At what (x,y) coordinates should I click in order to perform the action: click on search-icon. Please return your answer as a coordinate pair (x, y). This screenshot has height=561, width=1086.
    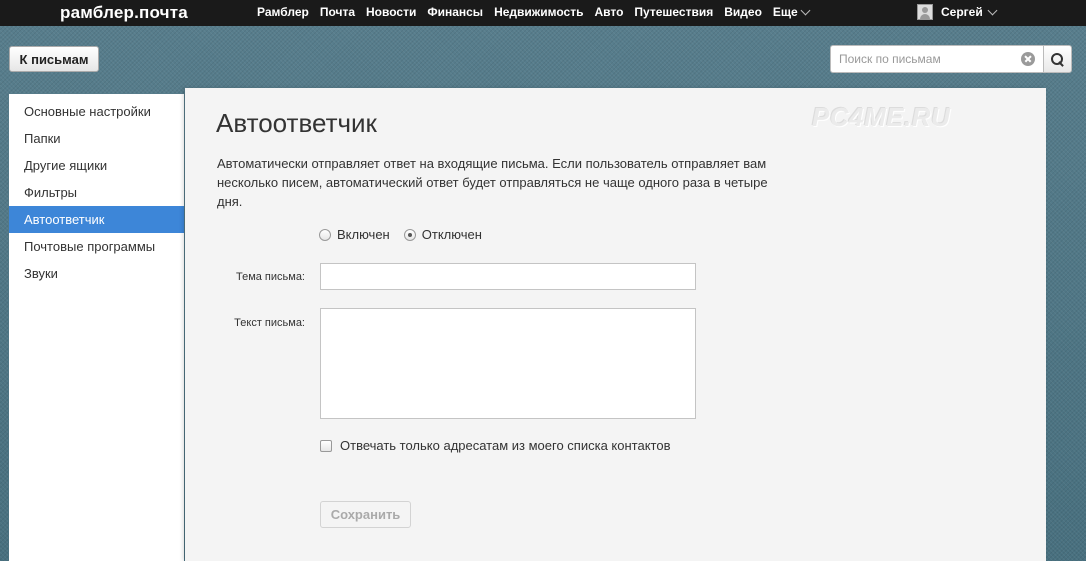
    Looking at the image, I should click on (1057, 59).